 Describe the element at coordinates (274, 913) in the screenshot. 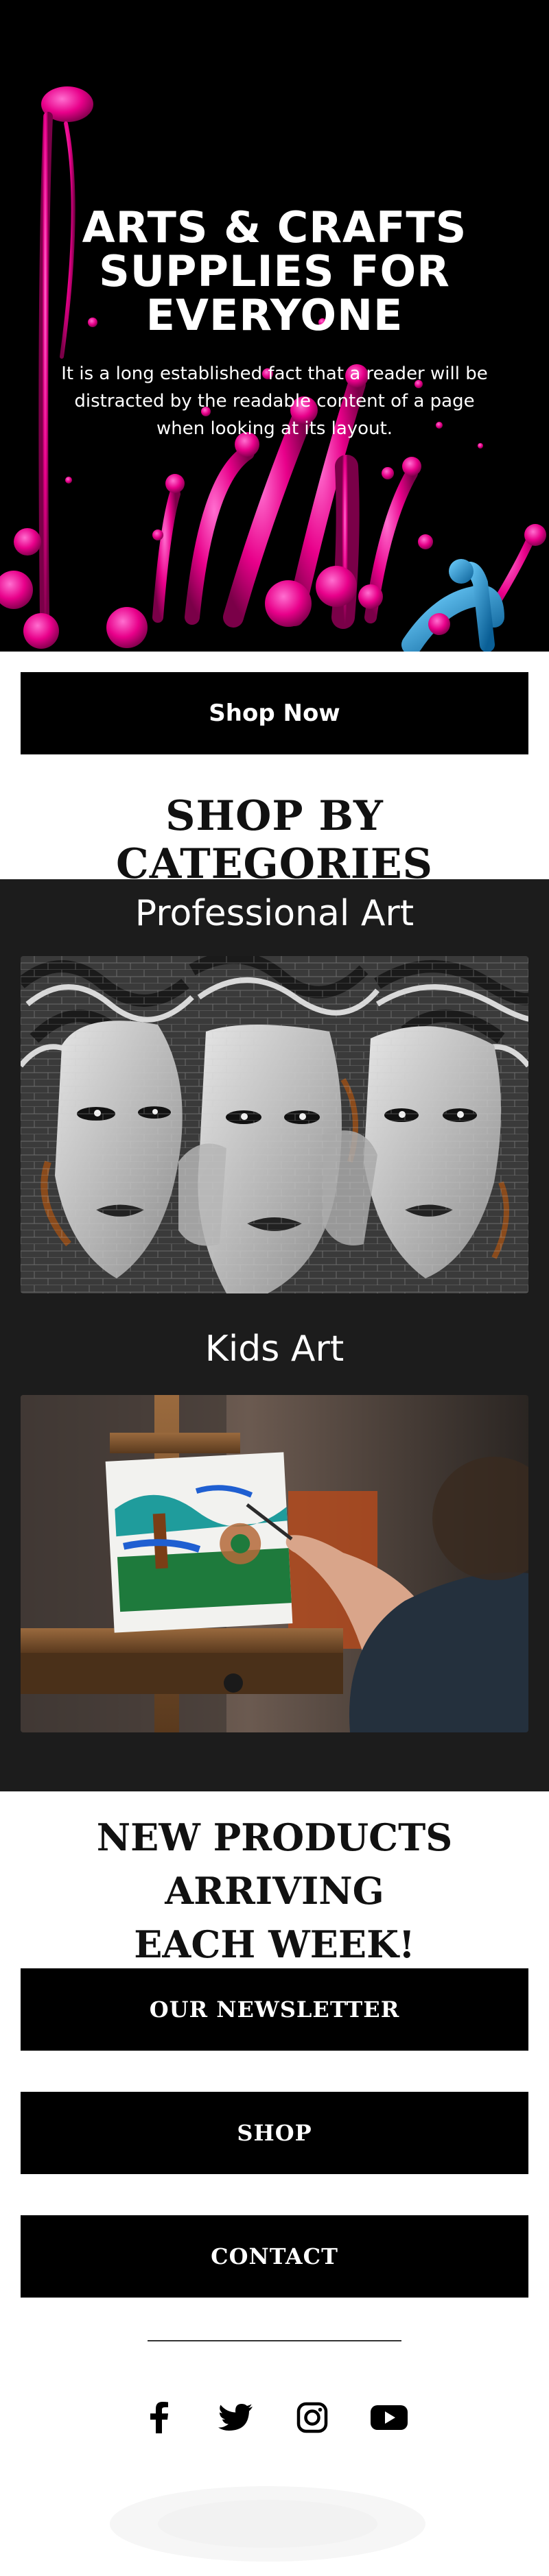

I see `category-title-professional-art: Professional Art` at that location.